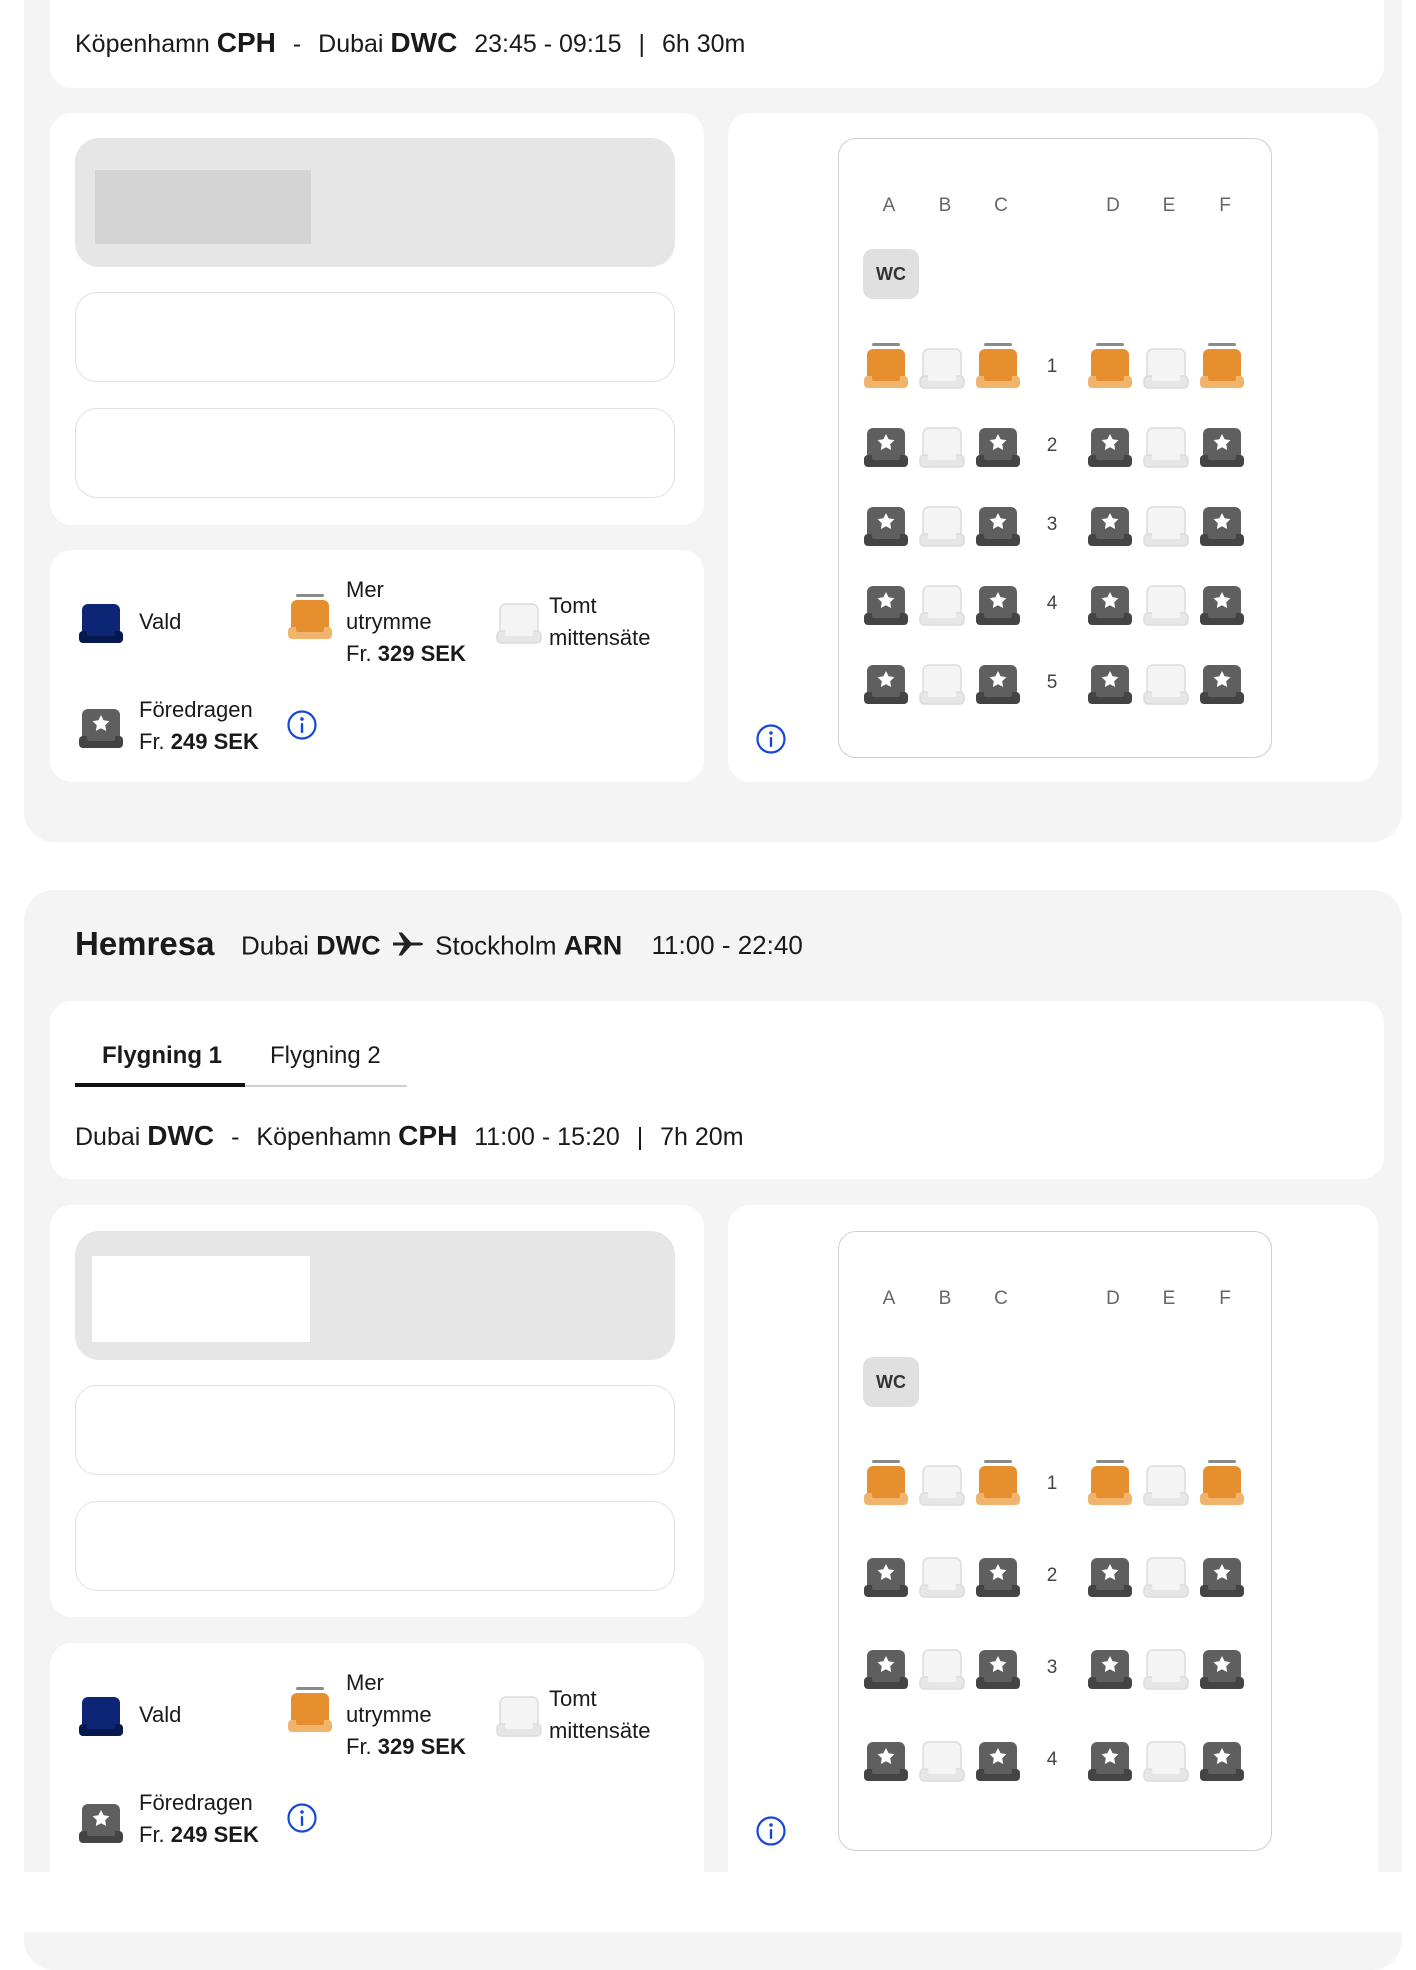 The image size is (1416, 1970). Describe the element at coordinates (1166, 682) in the screenshot. I see `seat-5E` at that location.